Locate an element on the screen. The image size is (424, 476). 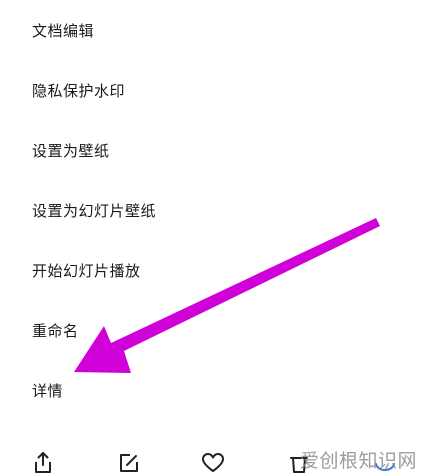
menu-item-set-as-slideshow-wallpaper: 设置为幻灯片壁纸 is located at coordinates (94, 211).